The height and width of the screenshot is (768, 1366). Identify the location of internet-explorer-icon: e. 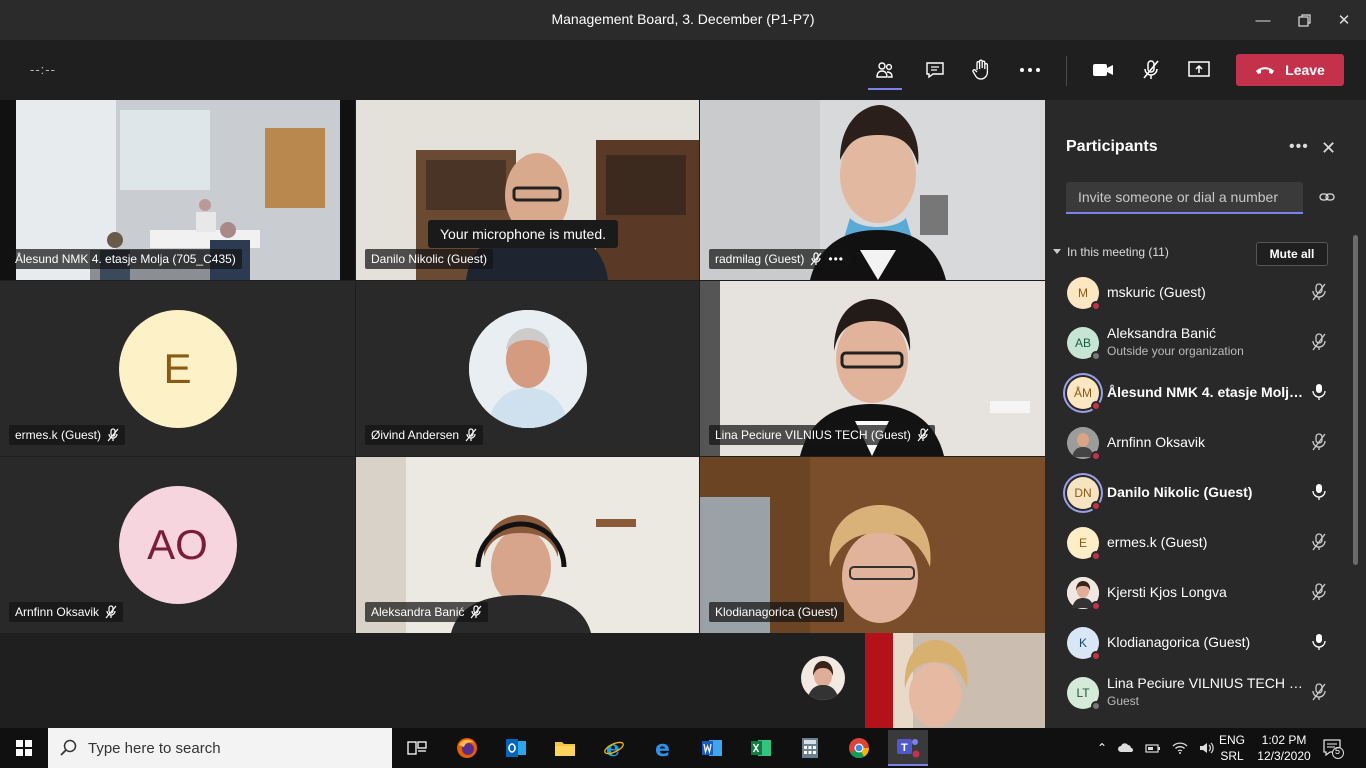
(614, 748).